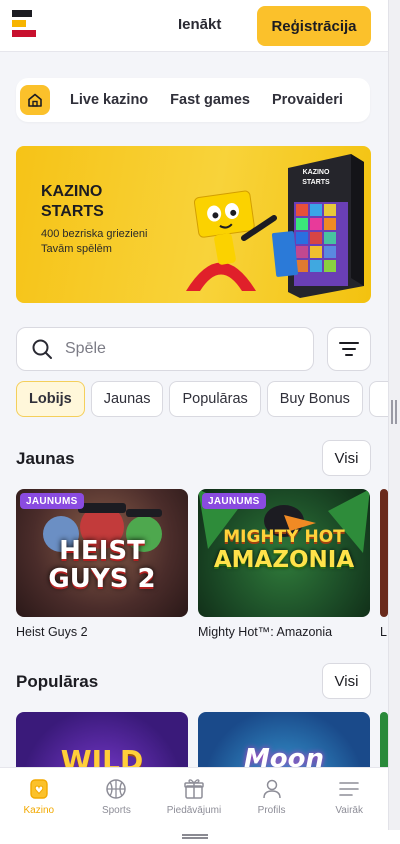 This screenshot has height=844, width=400. Describe the element at coordinates (349, 799) in the screenshot. I see `nav-more: Vairāk` at that location.